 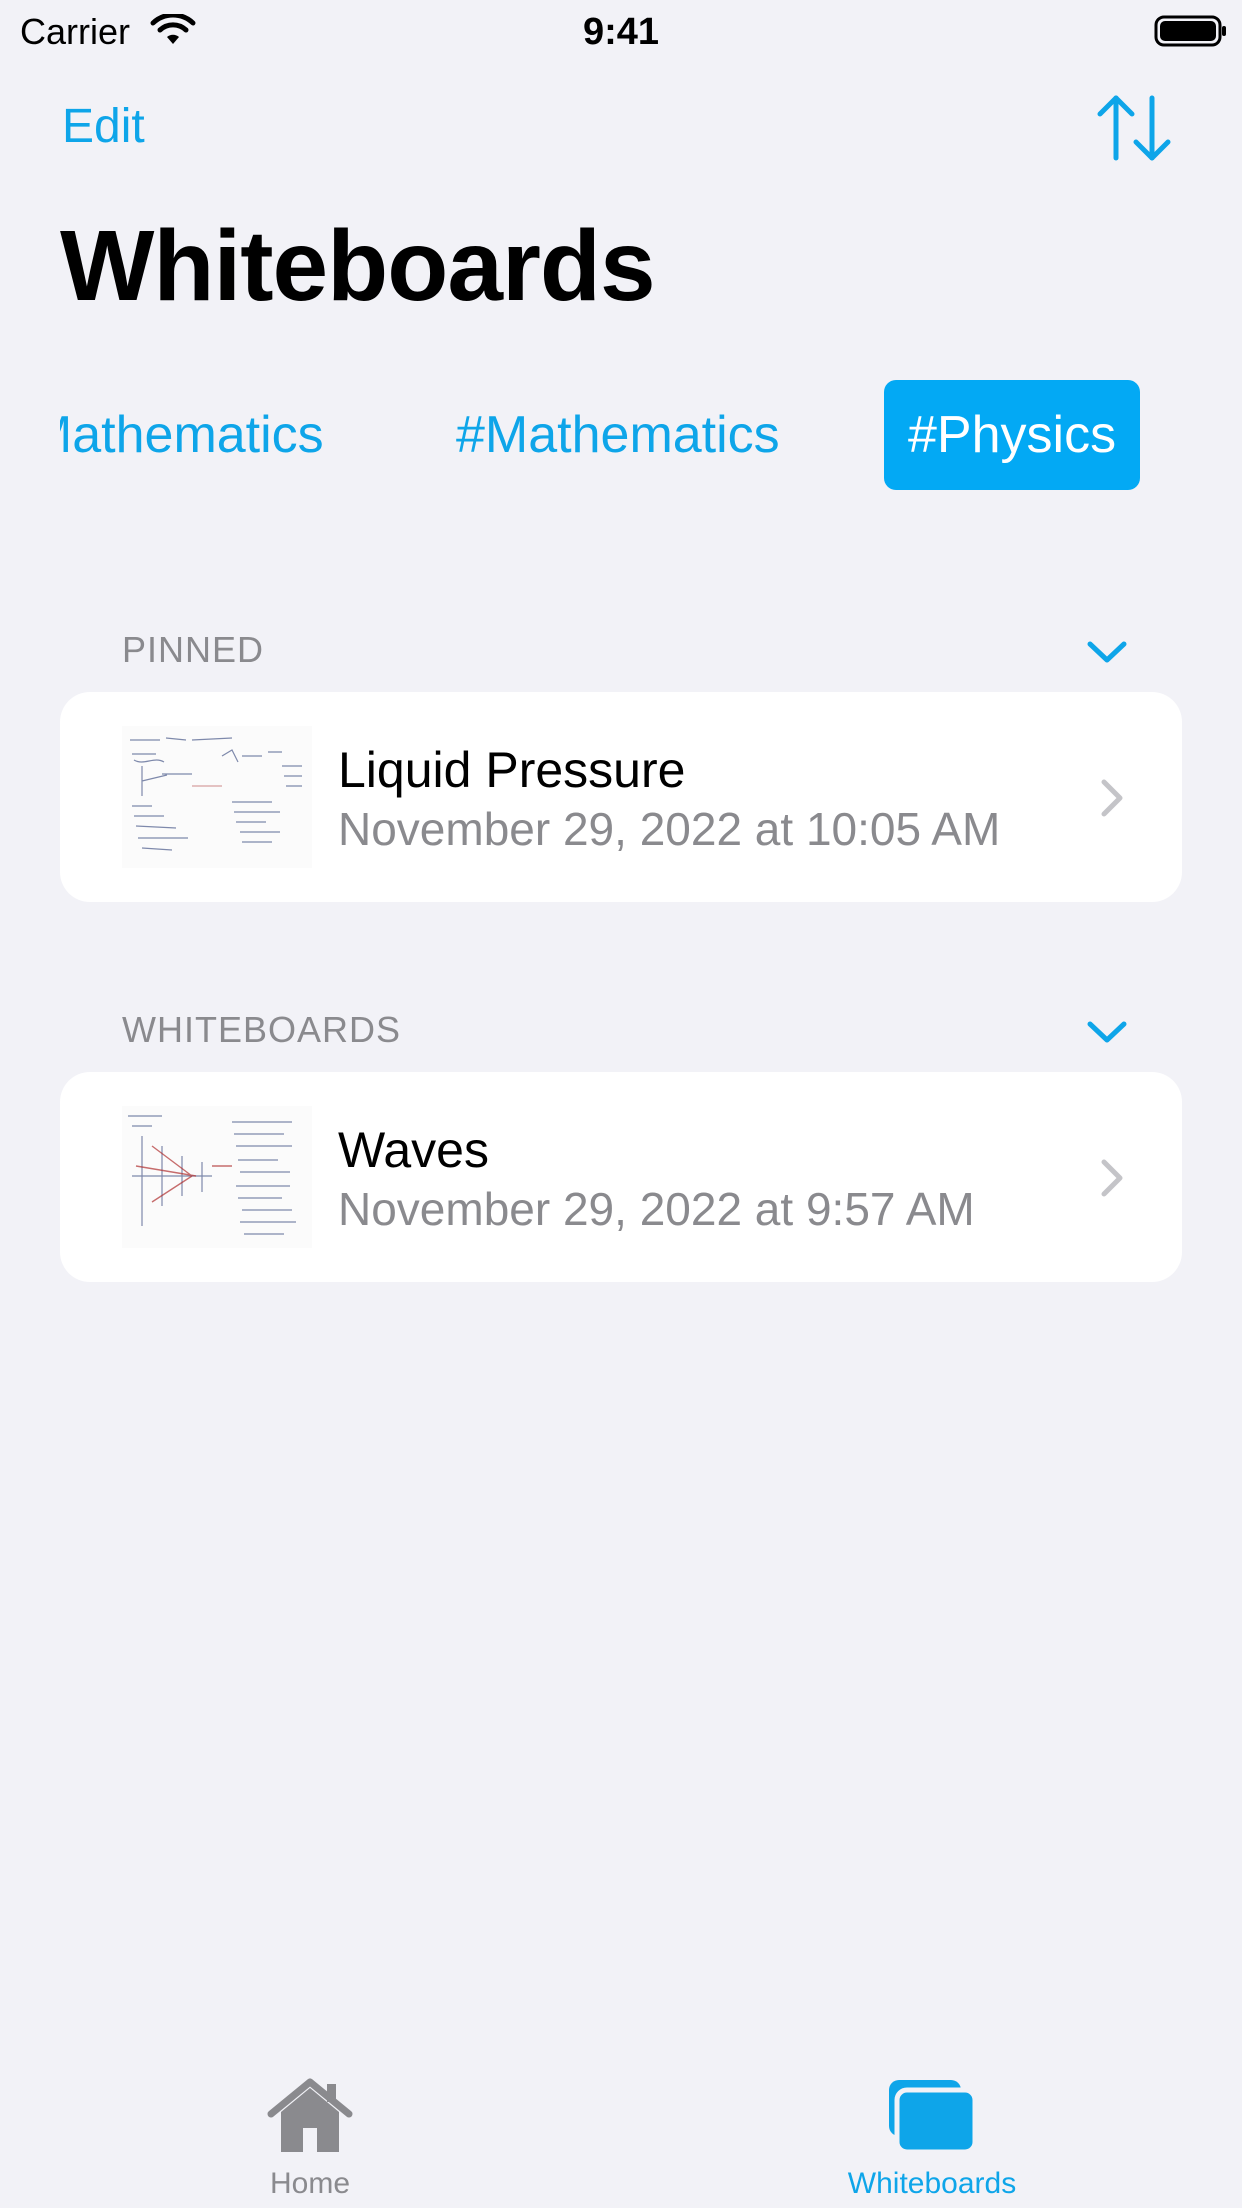 I want to click on status-bar: Carrier 9:41, so click(x=621, y=32).